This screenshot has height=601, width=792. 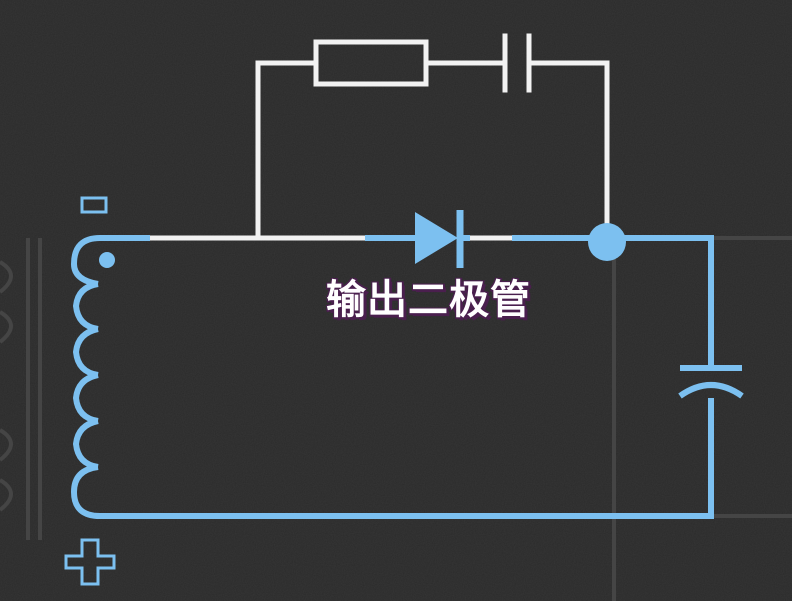 What do you see at coordinates (607, 242) in the screenshot?
I see `junction-node` at bounding box center [607, 242].